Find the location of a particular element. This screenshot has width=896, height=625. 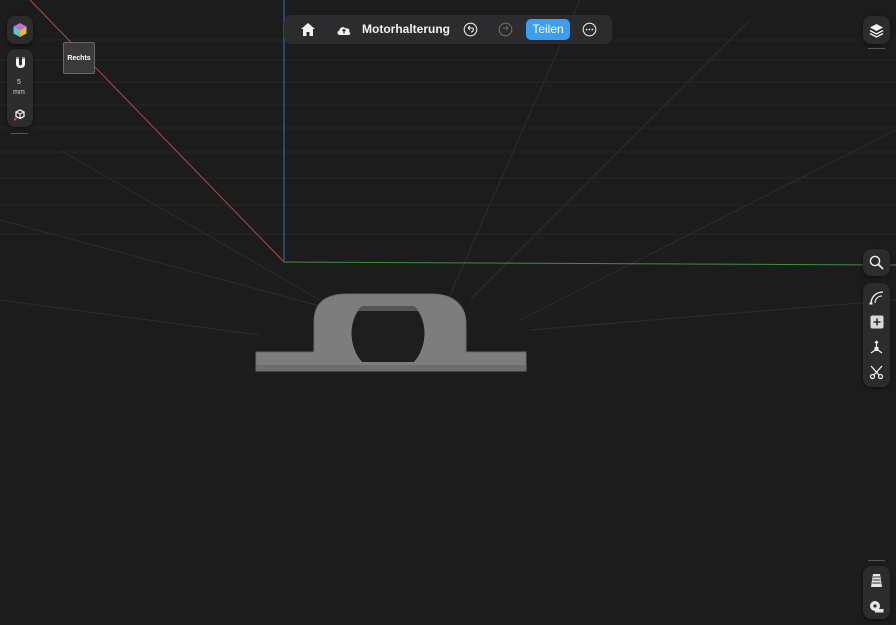

layers-icon is located at coordinates (876, 30).